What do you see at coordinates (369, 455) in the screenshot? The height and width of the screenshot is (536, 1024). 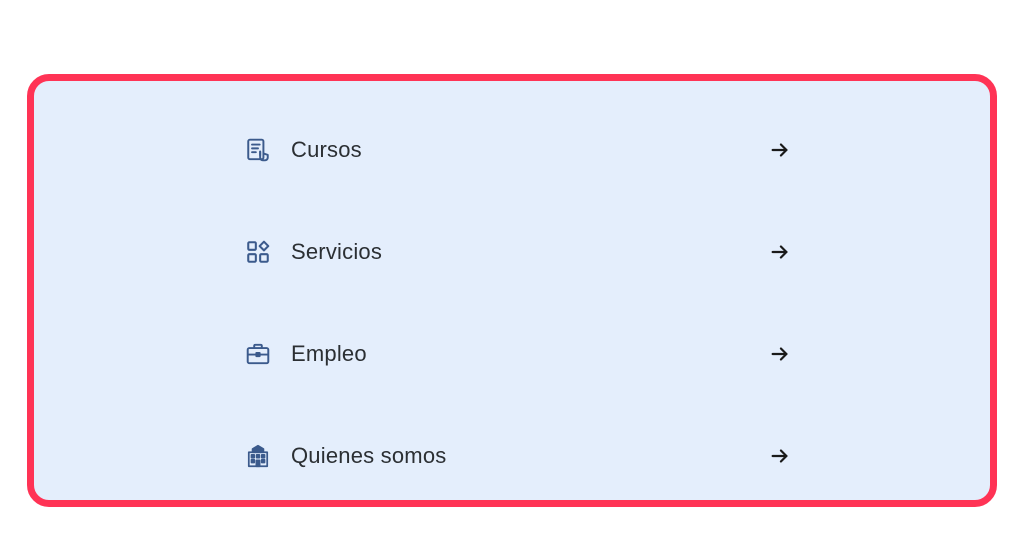 I see `menu-item-label: Quienes somos` at bounding box center [369, 455].